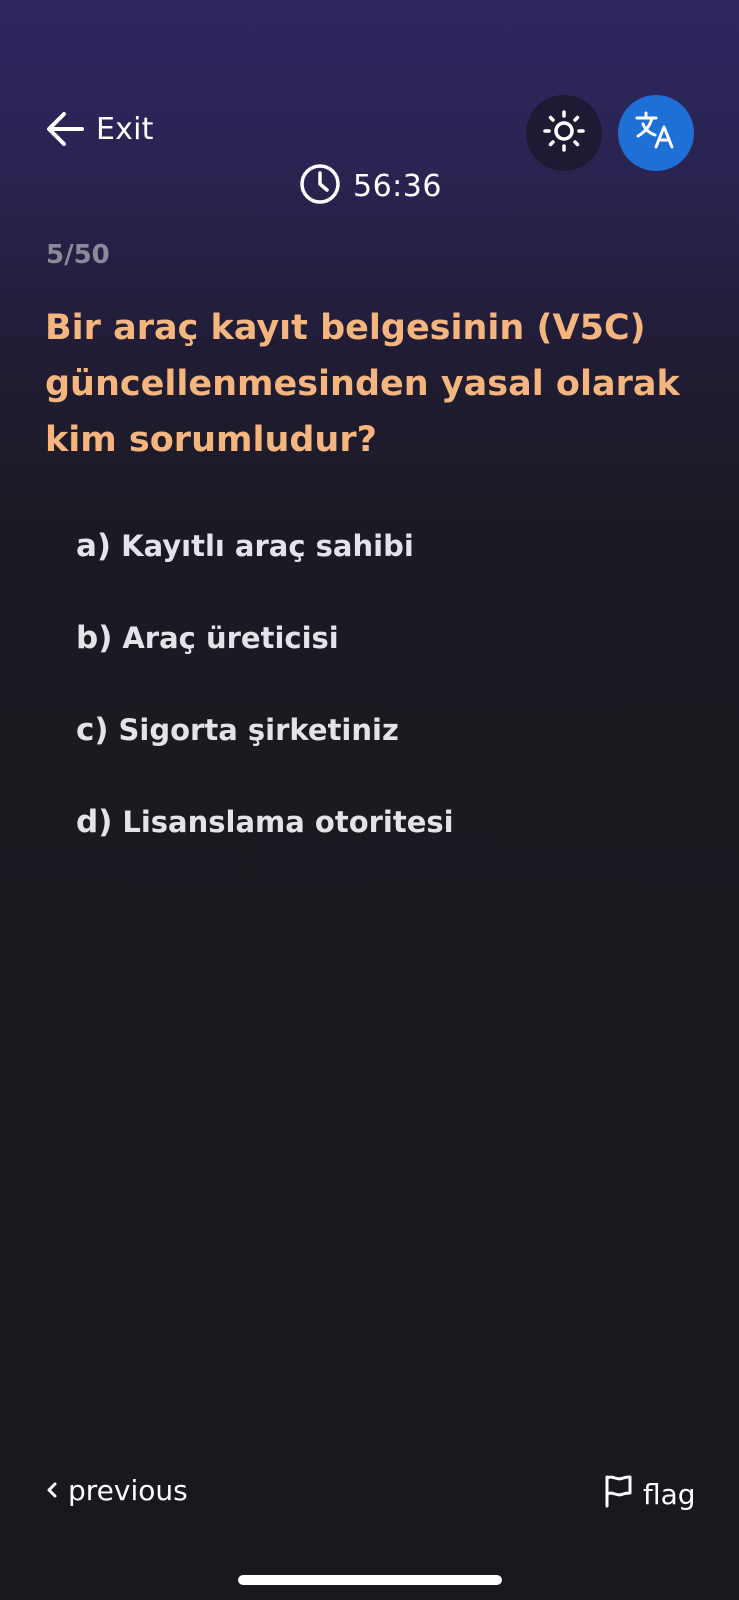 The image size is (739, 1600). Describe the element at coordinates (386, 758) in the screenshot. I see `answer-option-c: c) Sigorta şirketiniz` at that location.